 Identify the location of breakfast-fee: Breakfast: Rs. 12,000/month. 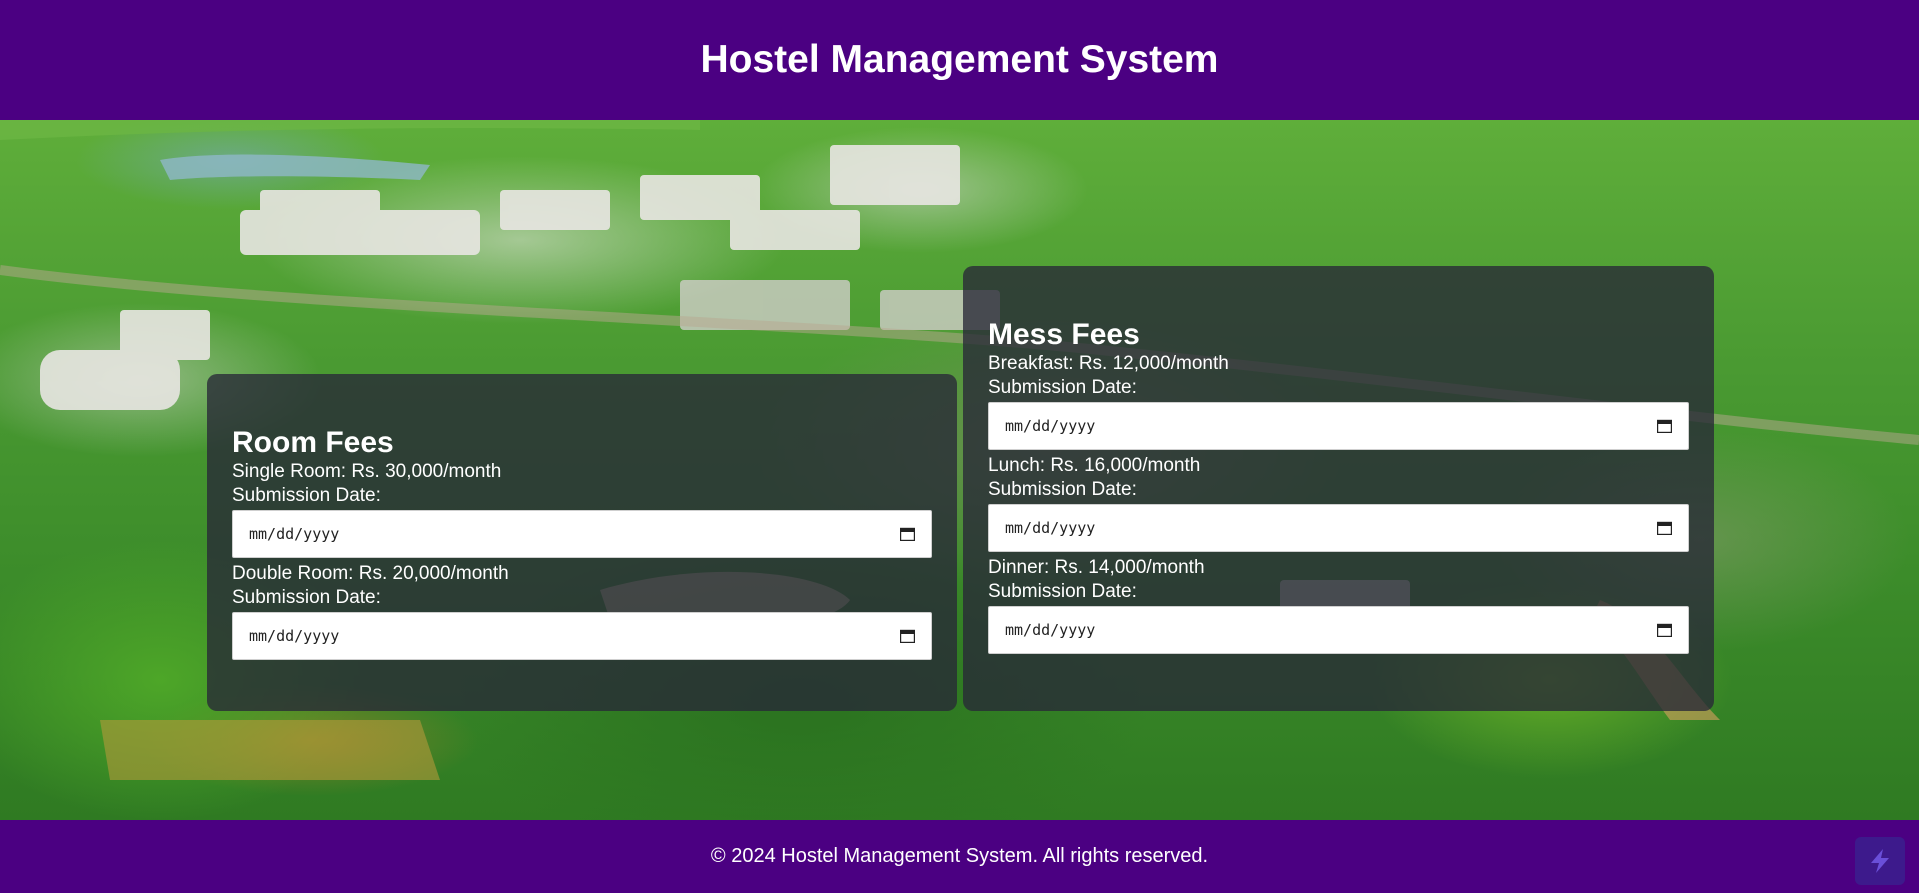
(1108, 363).